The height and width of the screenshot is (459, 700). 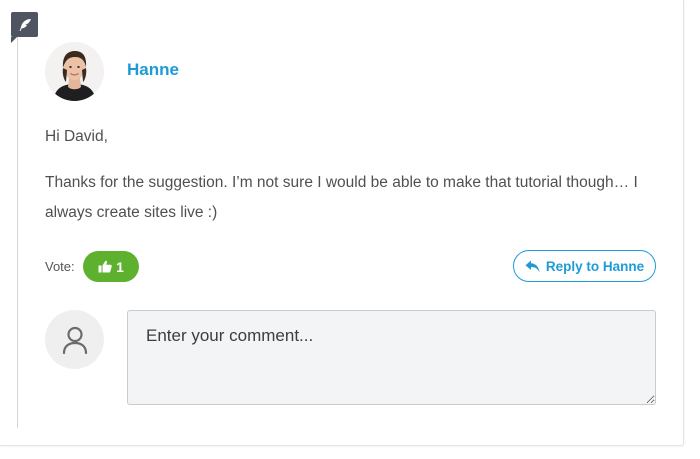 I want to click on user-icon, so click(x=74, y=340).